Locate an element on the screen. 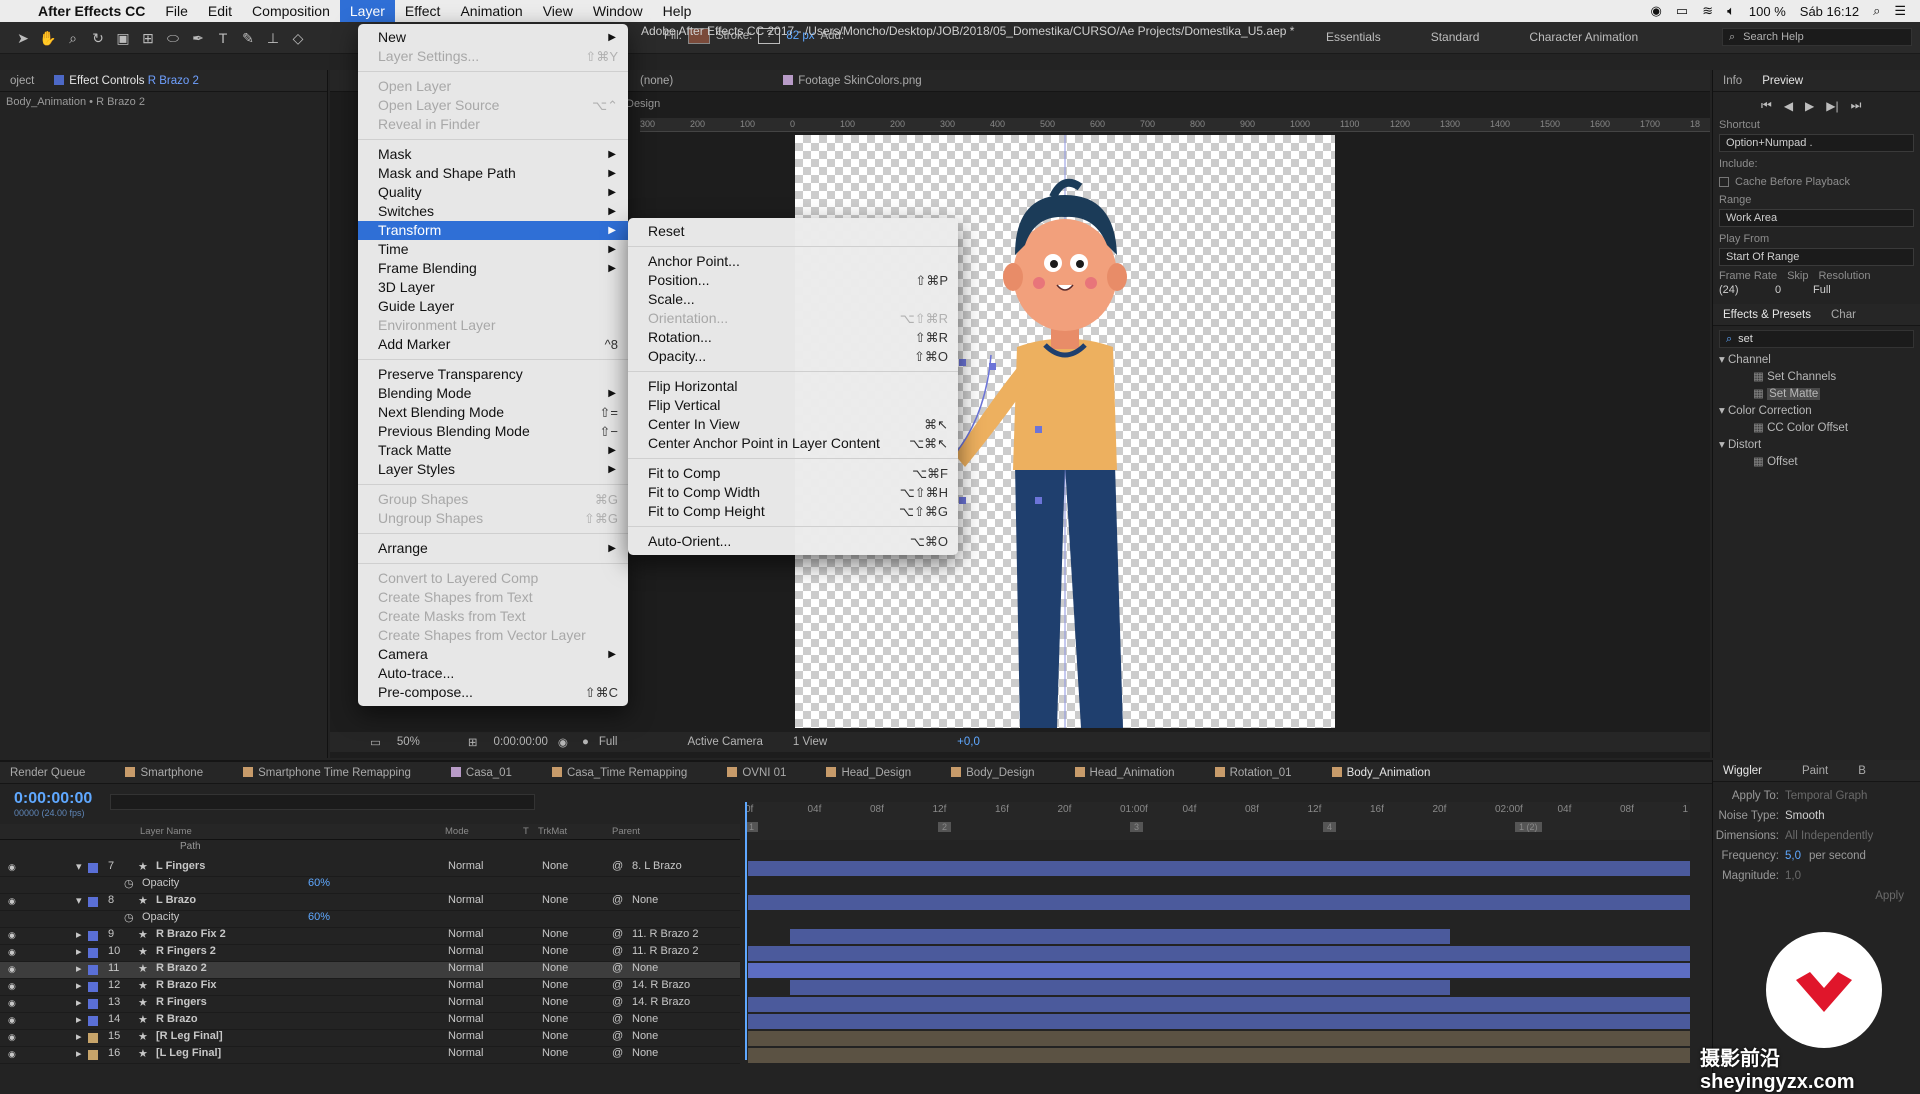 This screenshot has width=1920, height=1094. menu-item-quality: Quality ▶ is located at coordinates (493, 192).